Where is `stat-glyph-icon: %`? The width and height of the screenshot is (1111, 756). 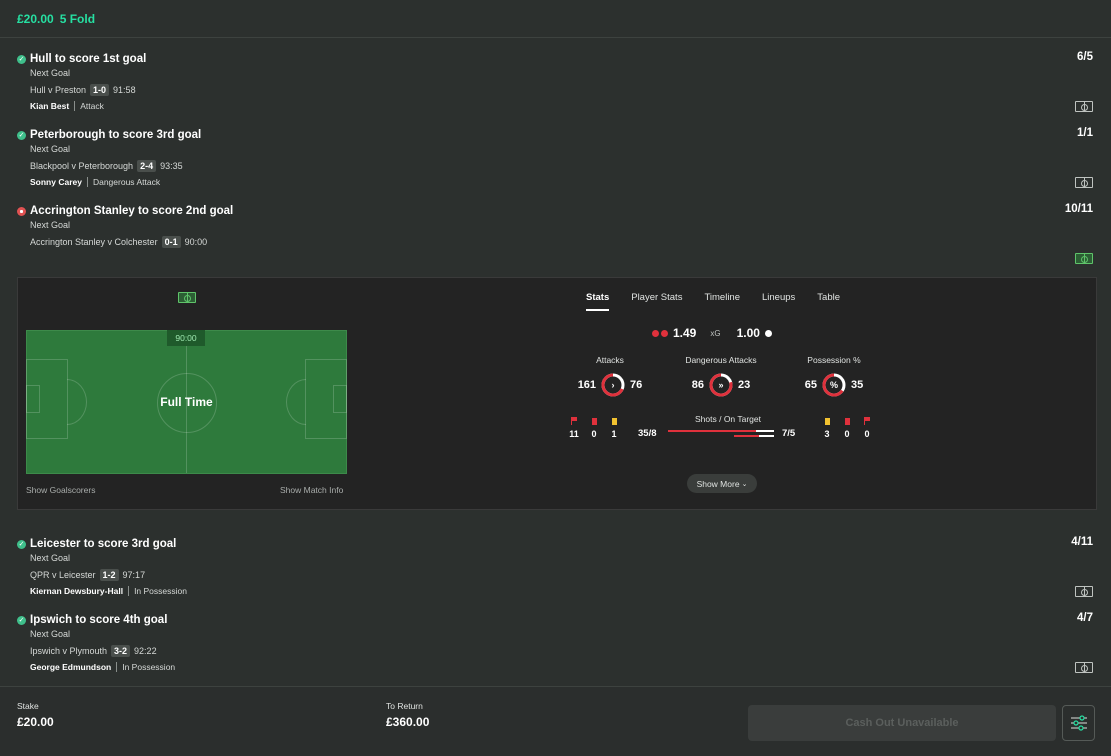
stat-glyph-icon: % is located at coordinates (833, 385).